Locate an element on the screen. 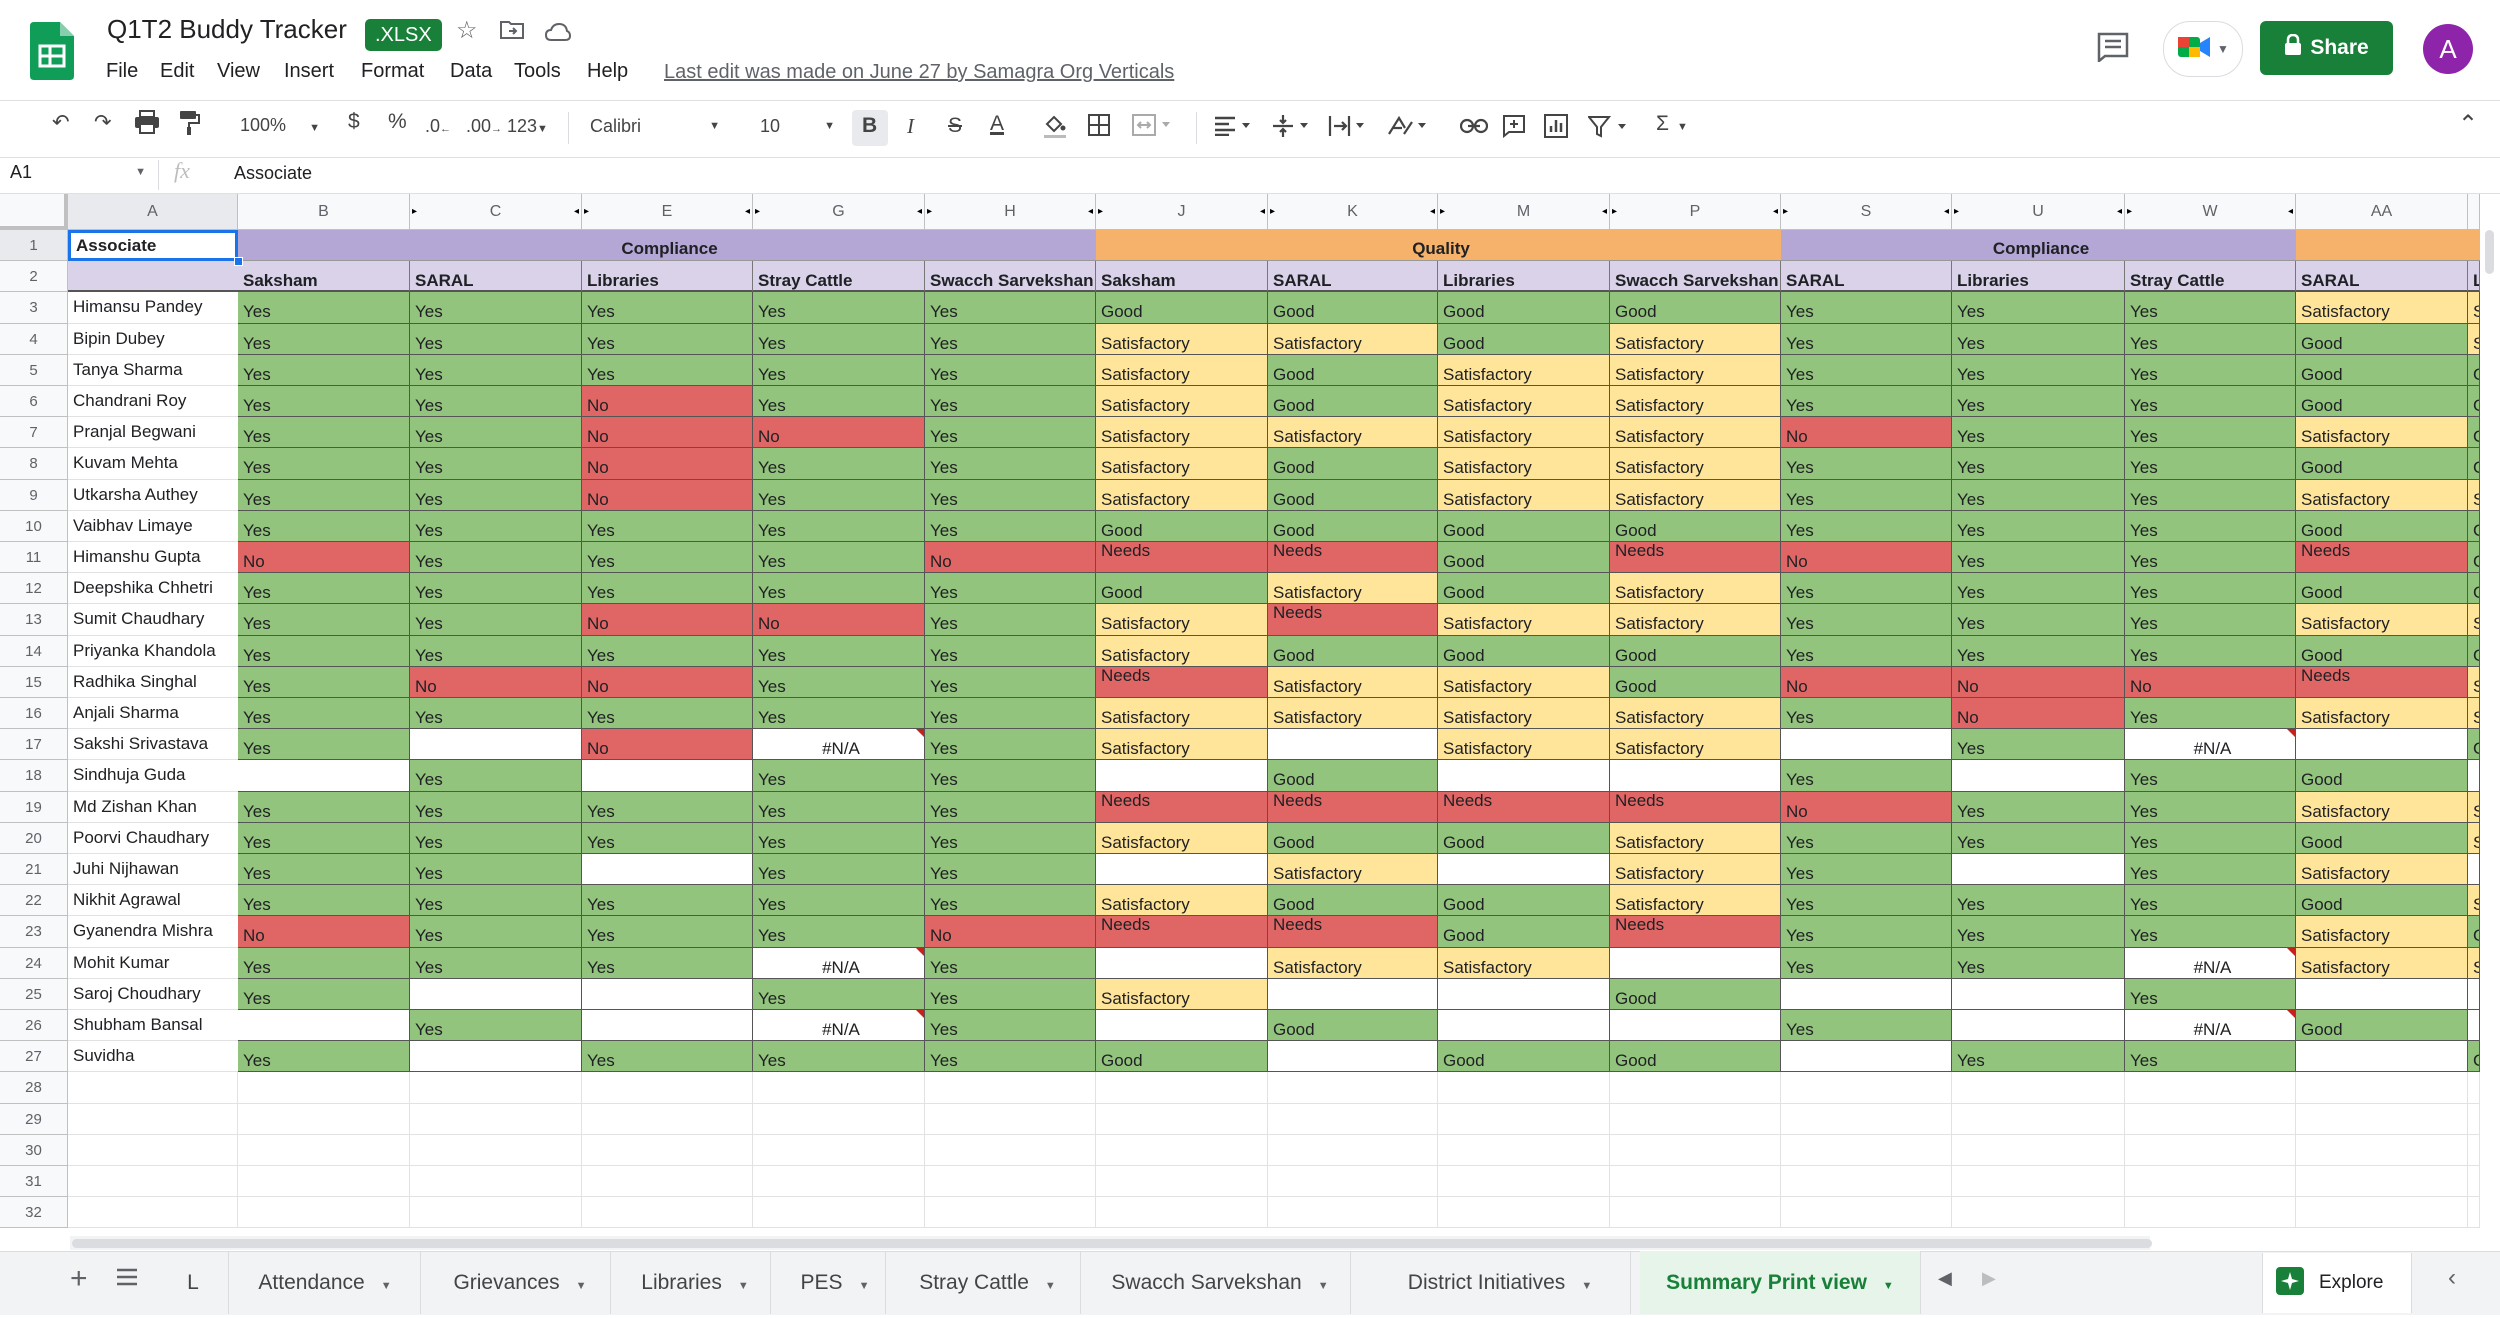 The height and width of the screenshot is (1318, 2500). name-box: A1 ▼ is located at coordinates (78, 175).